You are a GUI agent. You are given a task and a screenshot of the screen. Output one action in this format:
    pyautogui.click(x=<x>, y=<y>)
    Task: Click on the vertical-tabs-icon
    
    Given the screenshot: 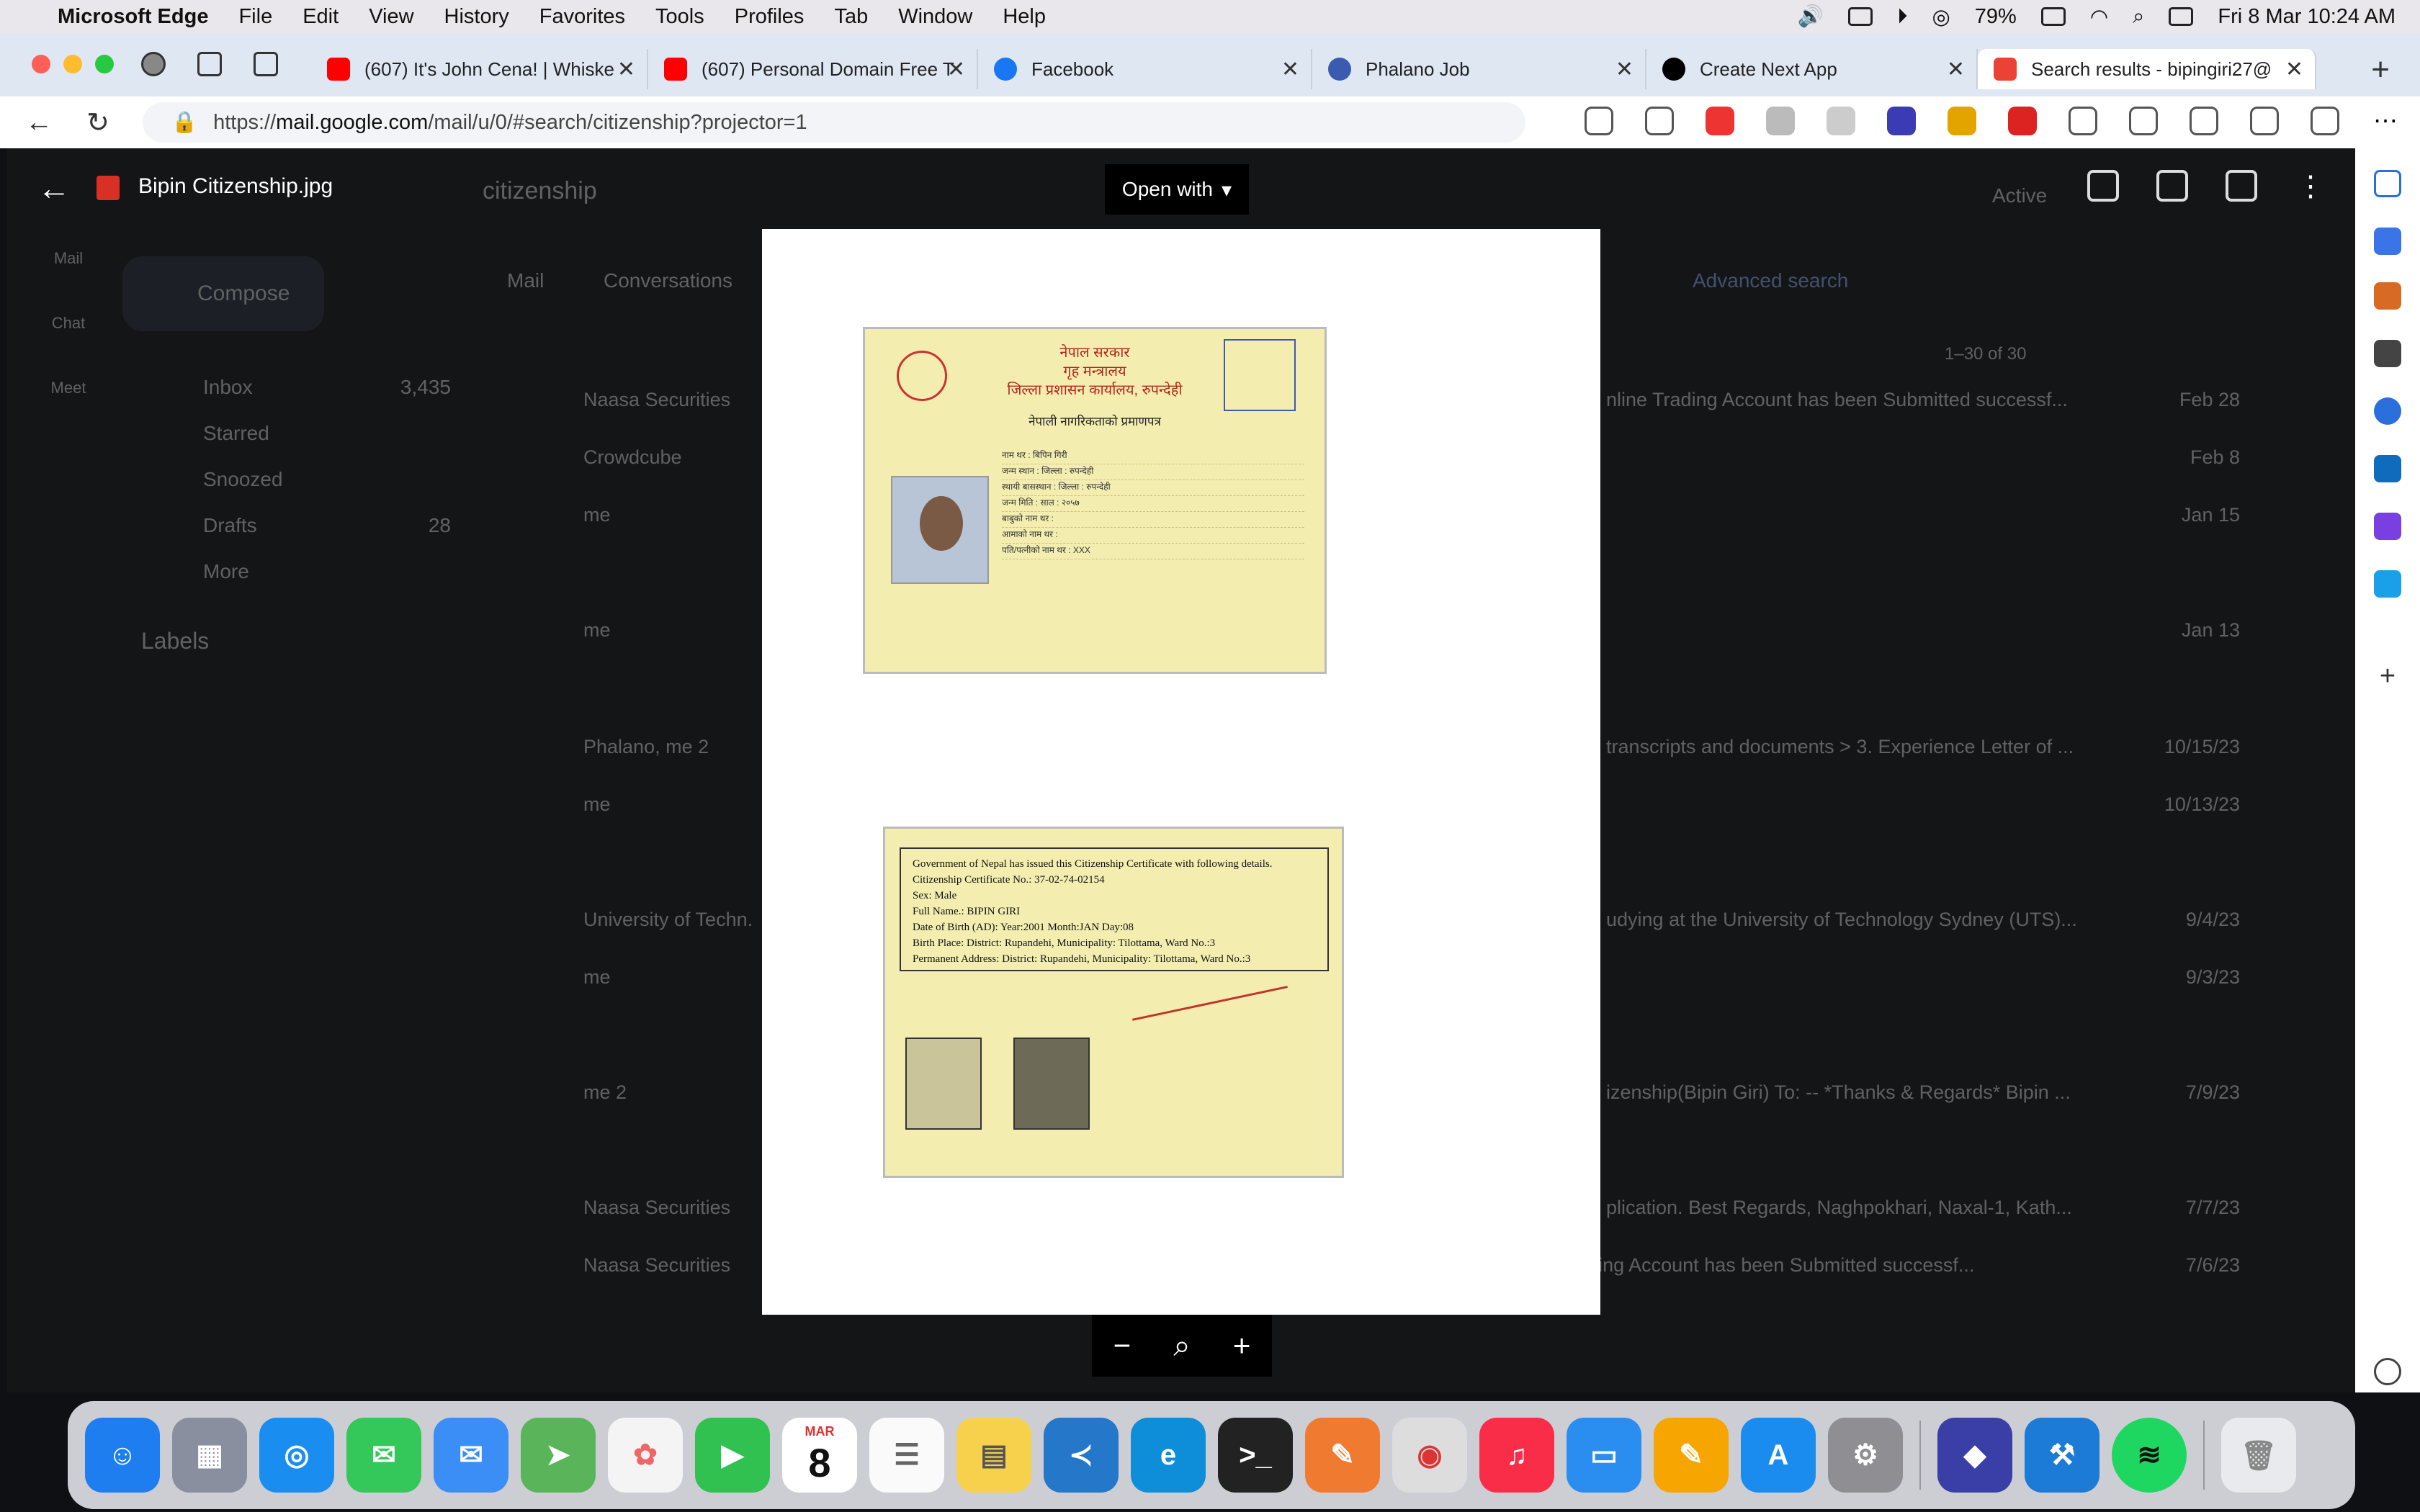 What is the action you would take?
    pyautogui.click(x=266, y=64)
    